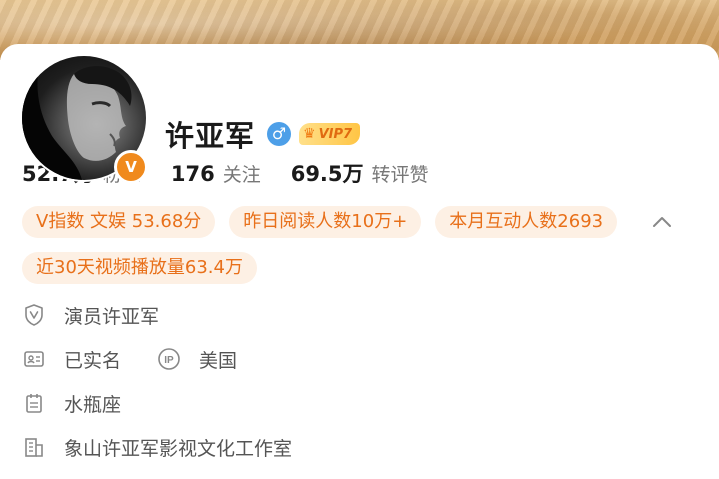 This screenshot has width=719, height=479. I want to click on name-row: 许亚军 ♂ ♛ VIP7, so click(263, 134).